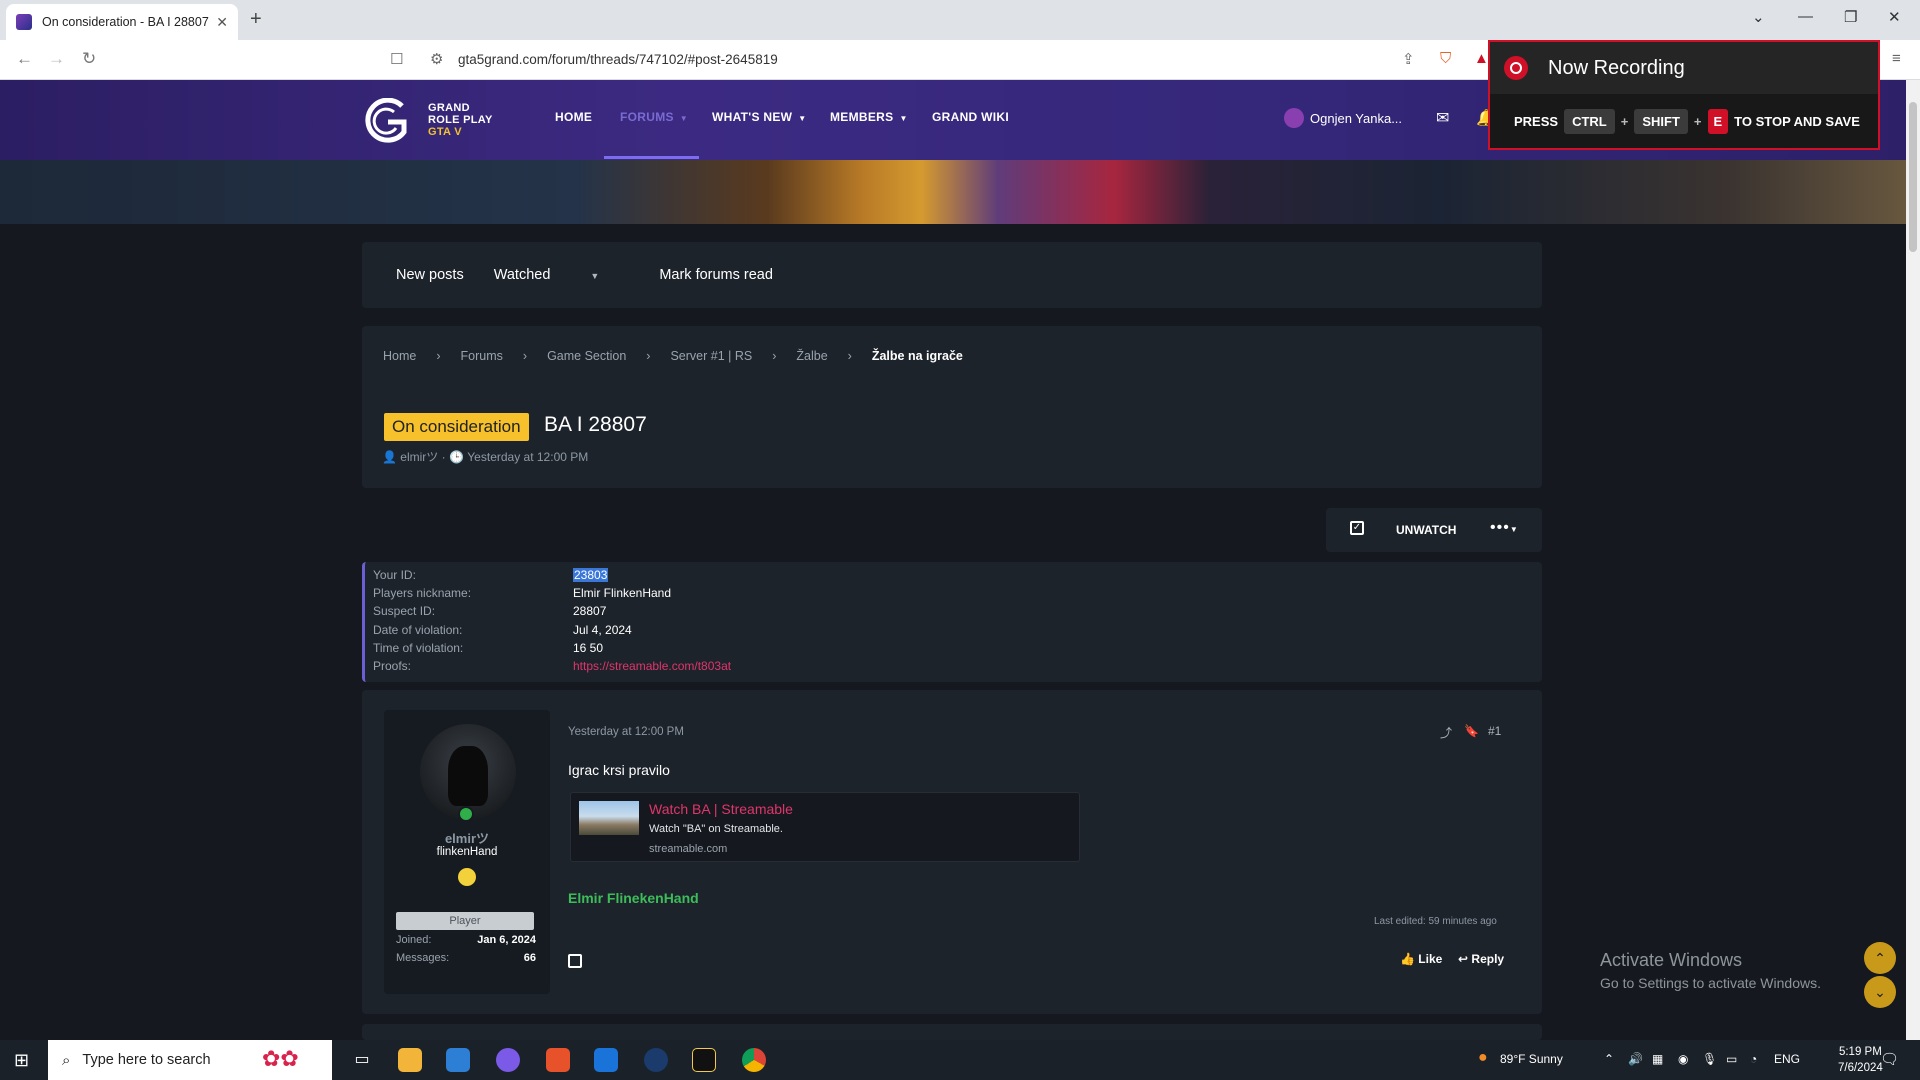 Image resolution: width=1920 pixels, height=1080 pixels. What do you see at coordinates (960, 192) in the screenshot?
I see `header-banner` at bounding box center [960, 192].